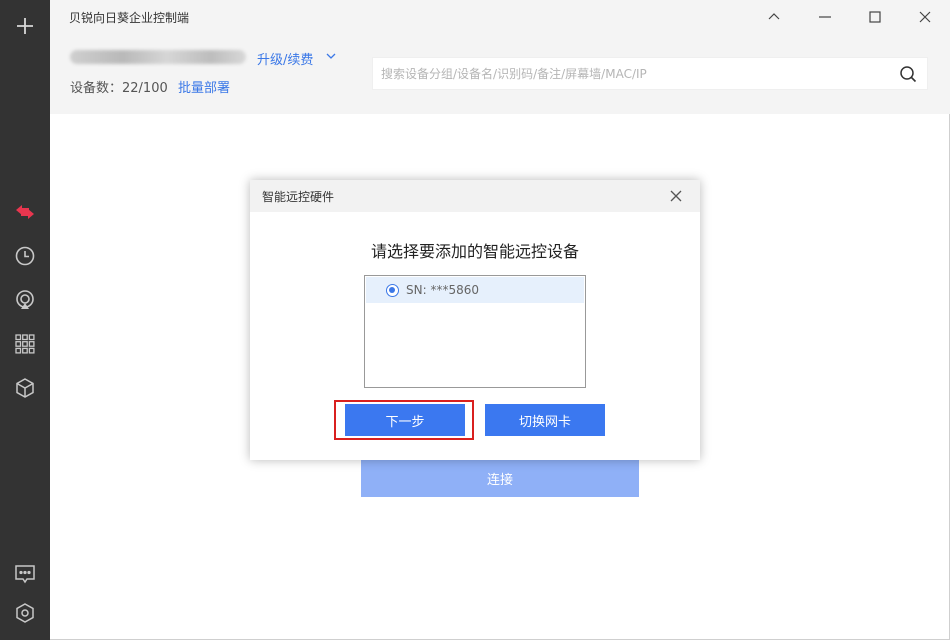 Image resolution: width=950 pixels, height=640 pixels. What do you see at coordinates (285, 58) in the screenshot?
I see `upgrade-link: 升级/续费` at bounding box center [285, 58].